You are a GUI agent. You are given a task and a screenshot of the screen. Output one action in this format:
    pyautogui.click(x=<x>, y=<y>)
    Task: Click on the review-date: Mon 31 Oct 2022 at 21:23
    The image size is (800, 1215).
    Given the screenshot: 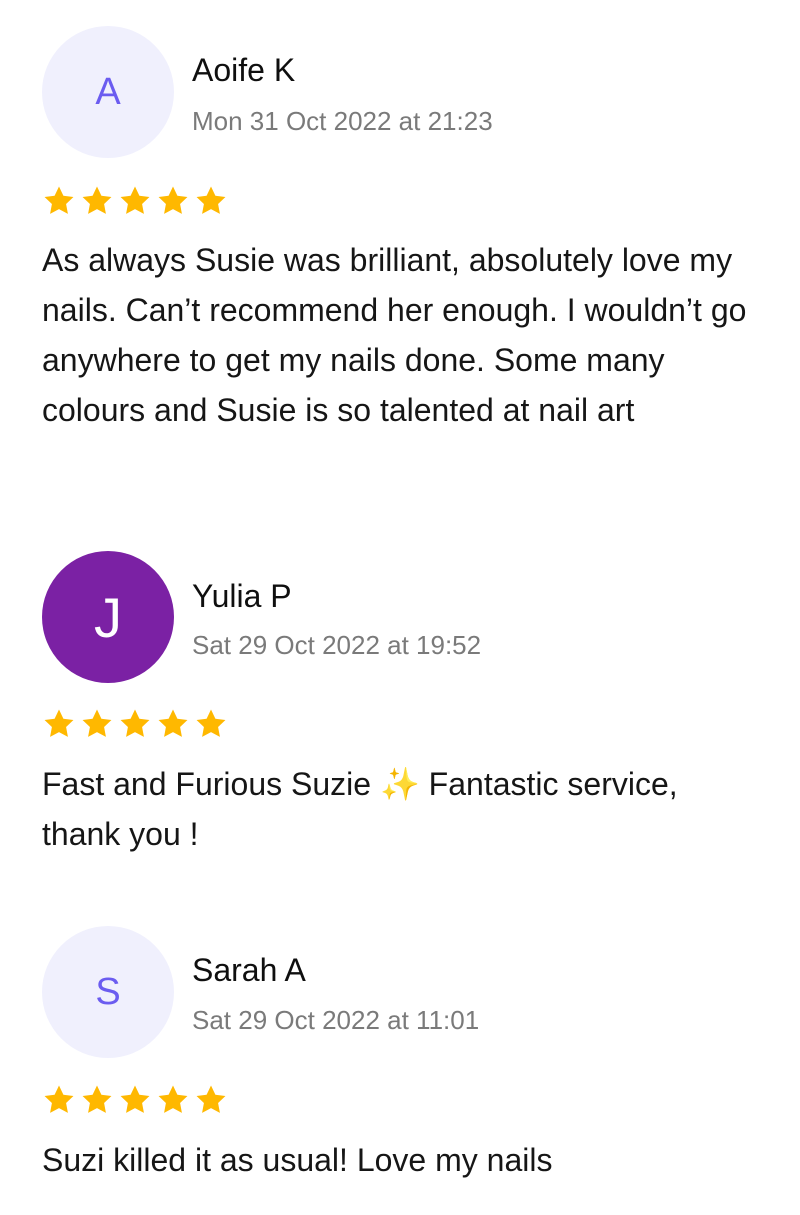 What is the action you would take?
    pyautogui.click(x=342, y=121)
    